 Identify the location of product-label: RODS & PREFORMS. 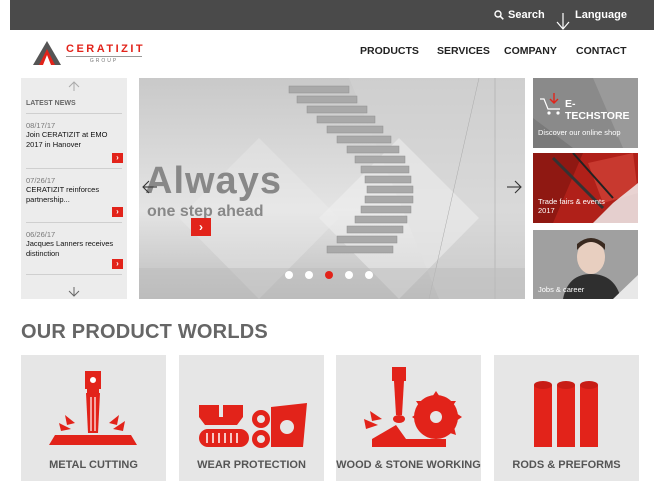
(566, 465).